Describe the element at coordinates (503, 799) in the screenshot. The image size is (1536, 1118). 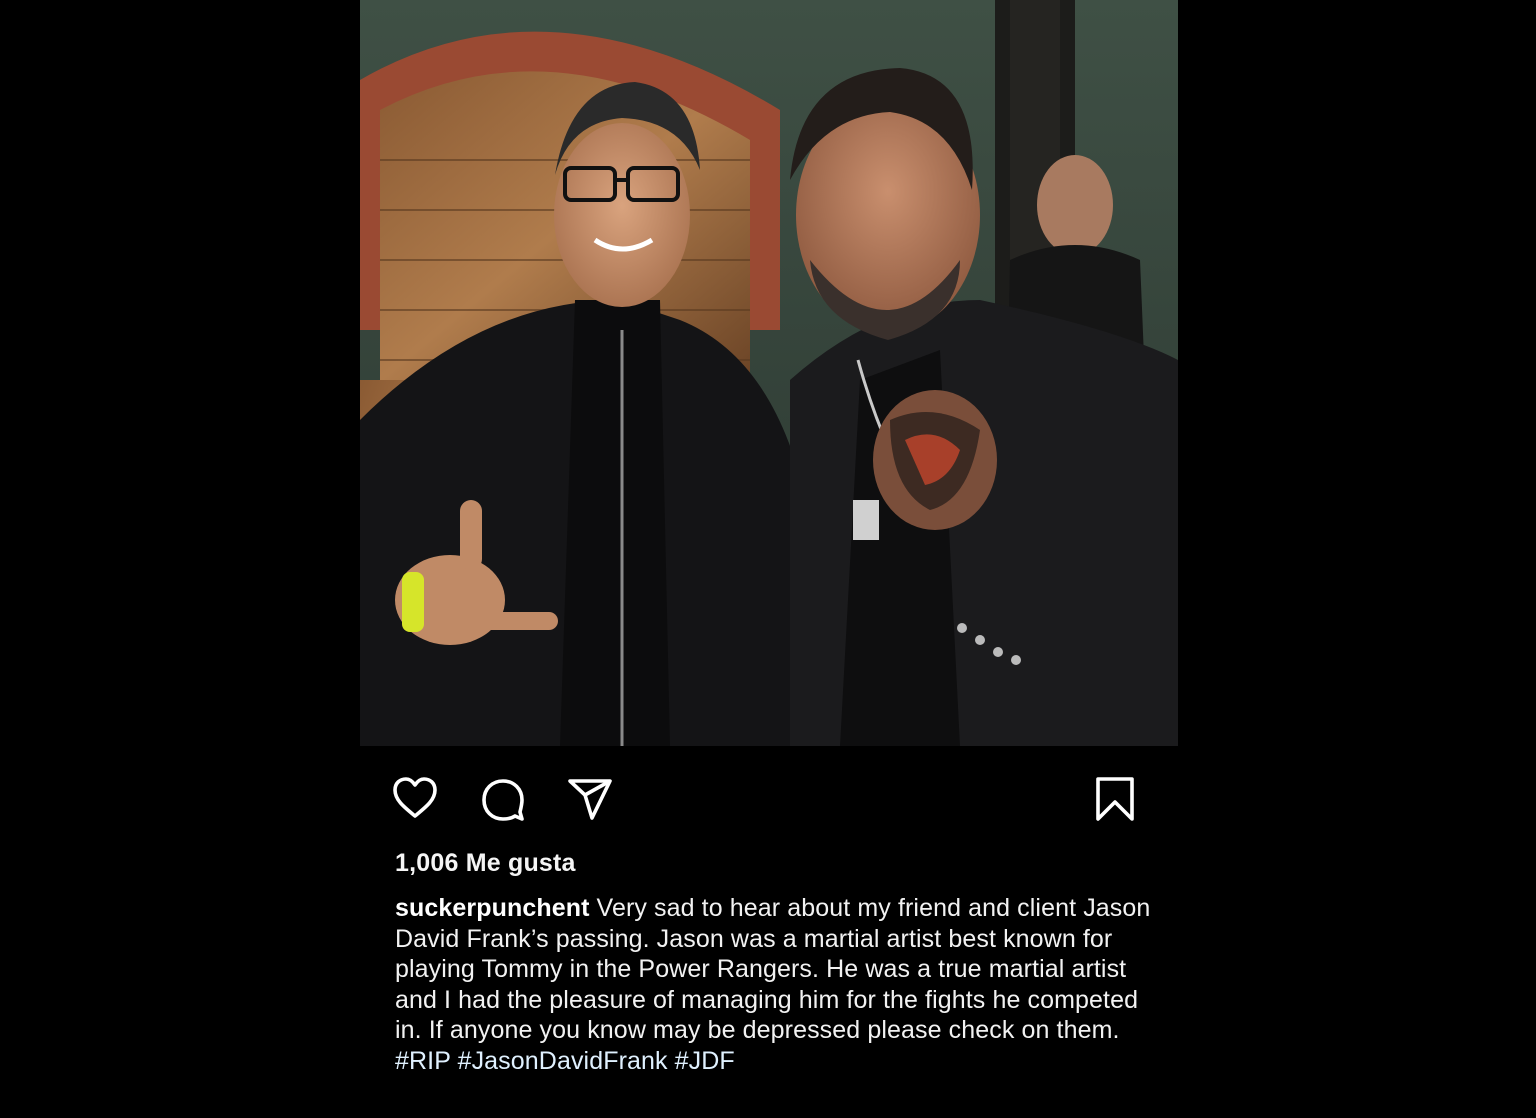
I see `comment-icon` at that location.